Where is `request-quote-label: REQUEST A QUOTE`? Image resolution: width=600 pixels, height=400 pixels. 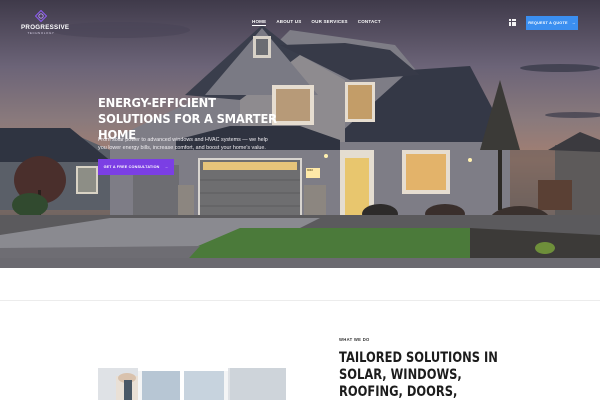 request-quote-label: REQUEST A QUOTE is located at coordinates (548, 23).